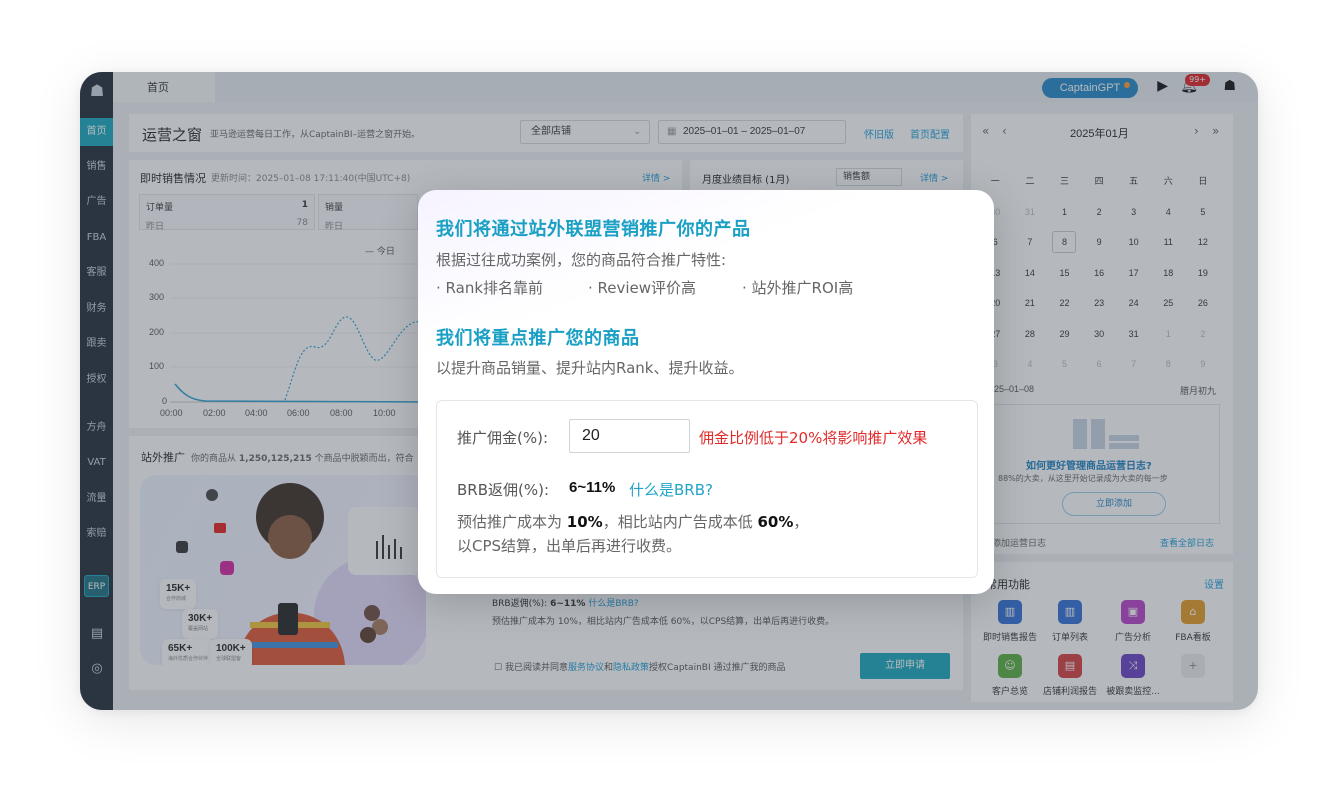  Describe the element at coordinates (592, 487) in the screenshot. I see `brb-value: 6~11%` at that location.